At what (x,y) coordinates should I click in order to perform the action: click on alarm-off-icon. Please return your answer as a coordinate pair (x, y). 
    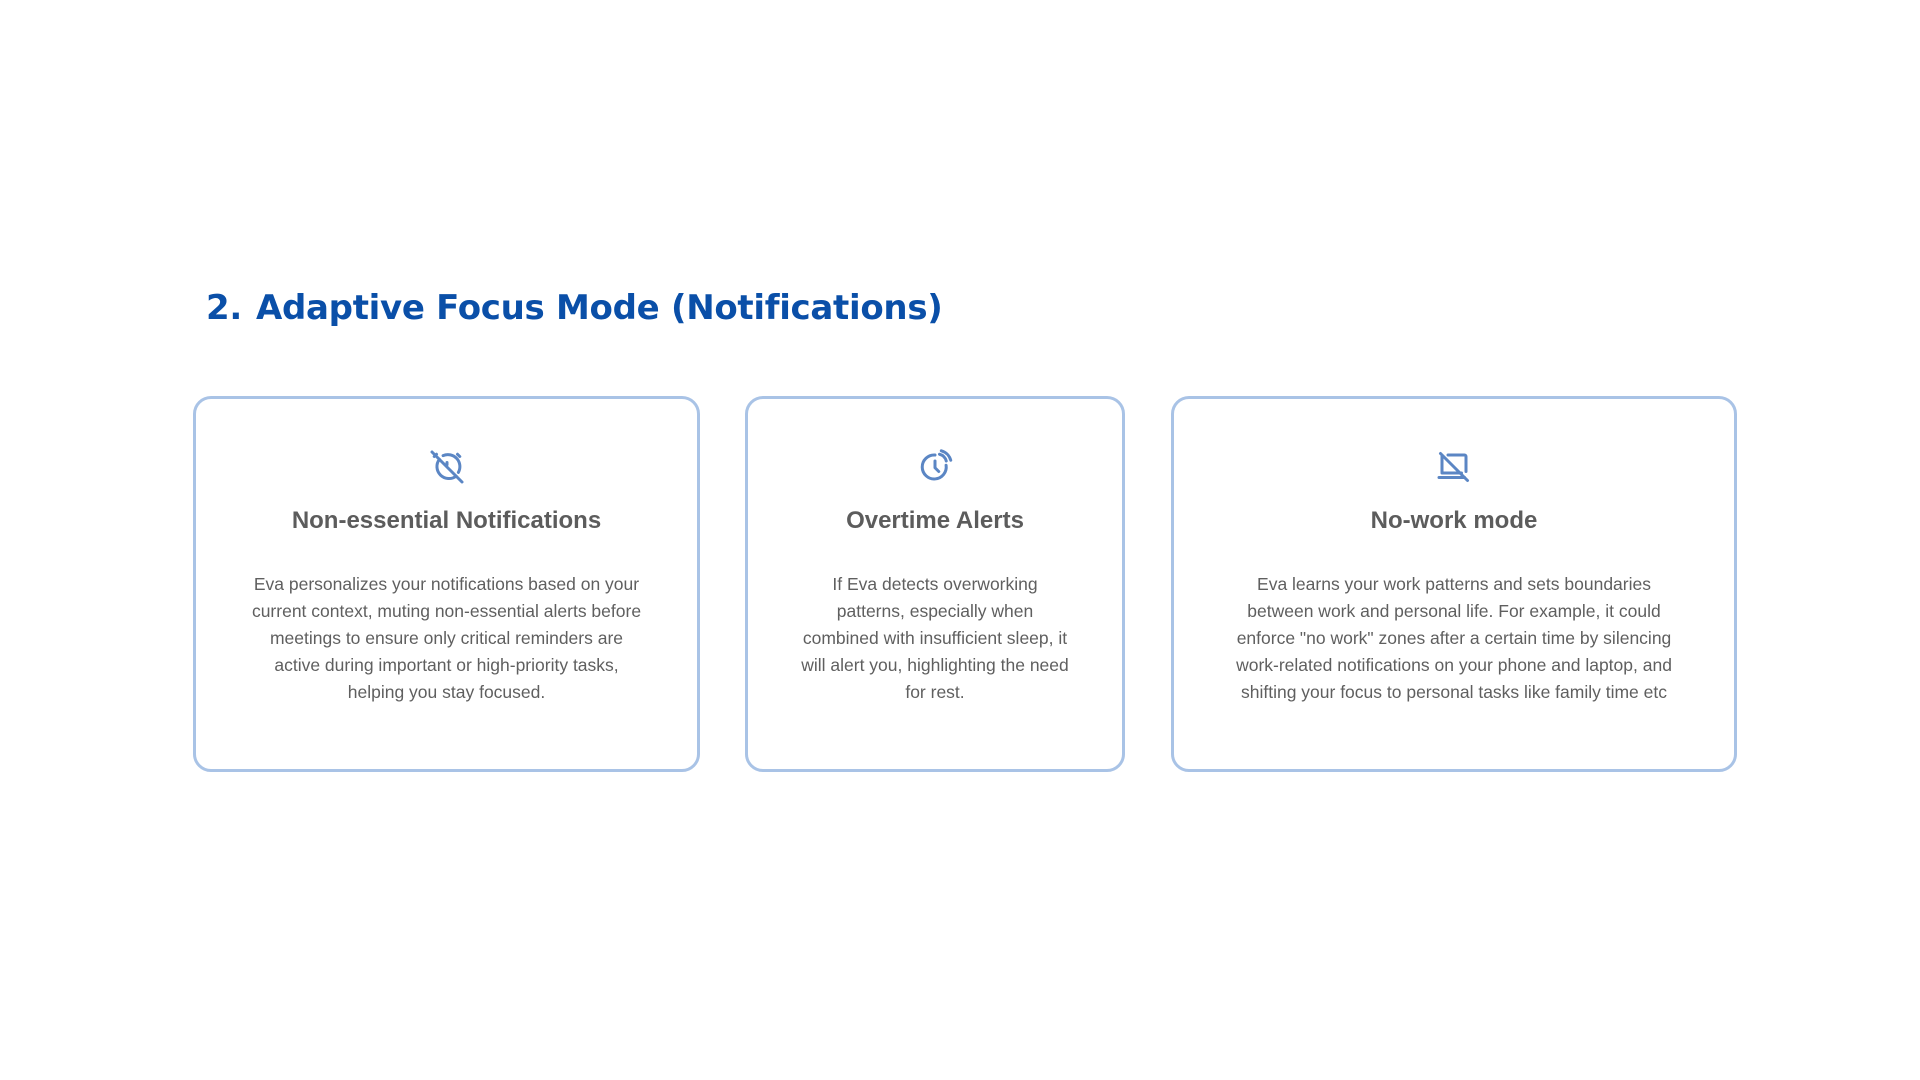
    Looking at the image, I should click on (447, 467).